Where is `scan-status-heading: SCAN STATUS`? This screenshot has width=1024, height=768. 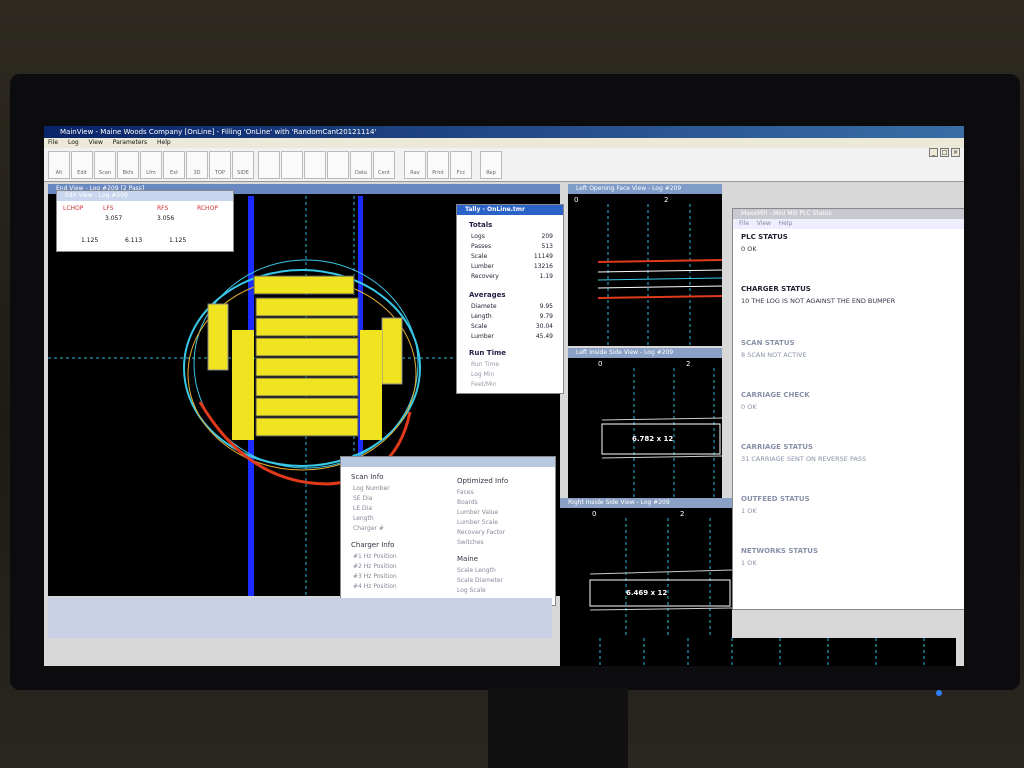 scan-status-heading: SCAN STATUS is located at coordinates (768, 343).